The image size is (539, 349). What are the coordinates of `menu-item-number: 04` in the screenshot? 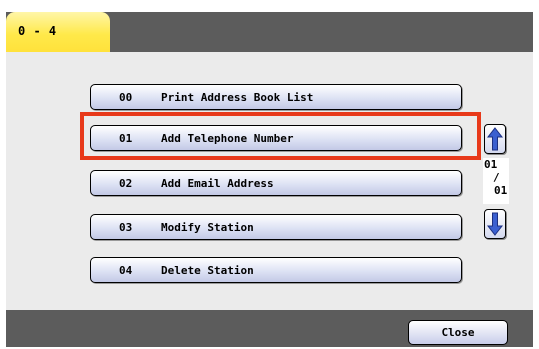 It's located at (126, 270).